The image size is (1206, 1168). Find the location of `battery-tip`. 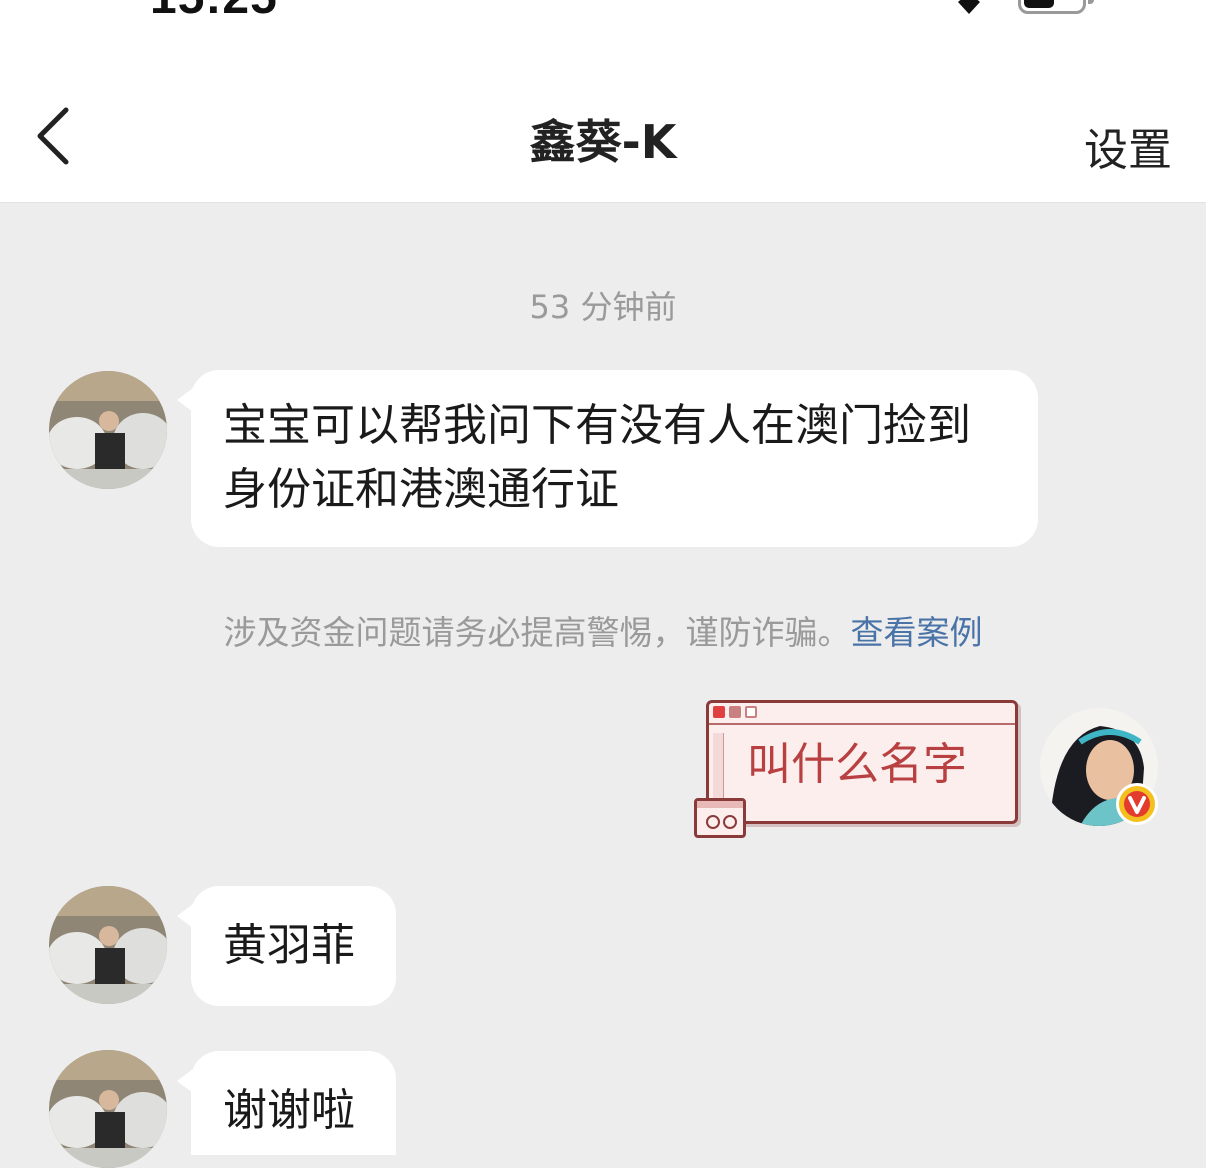

battery-tip is located at coordinates (1091, 2).